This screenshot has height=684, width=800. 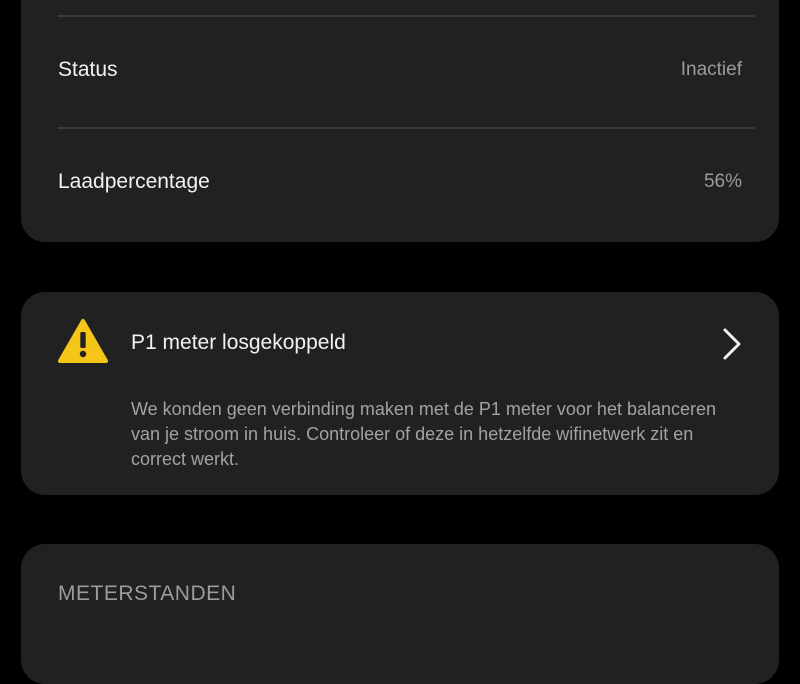 I want to click on charge-percentage-value: 56%, so click(x=722, y=181).